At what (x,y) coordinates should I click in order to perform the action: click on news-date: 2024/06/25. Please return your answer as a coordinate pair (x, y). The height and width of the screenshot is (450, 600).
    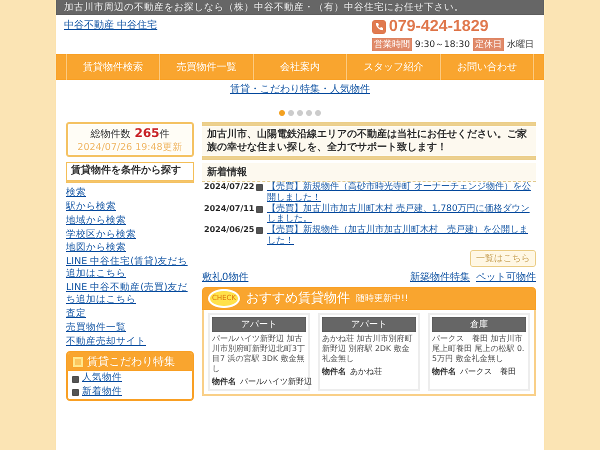
    Looking at the image, I should click on (228, 230).